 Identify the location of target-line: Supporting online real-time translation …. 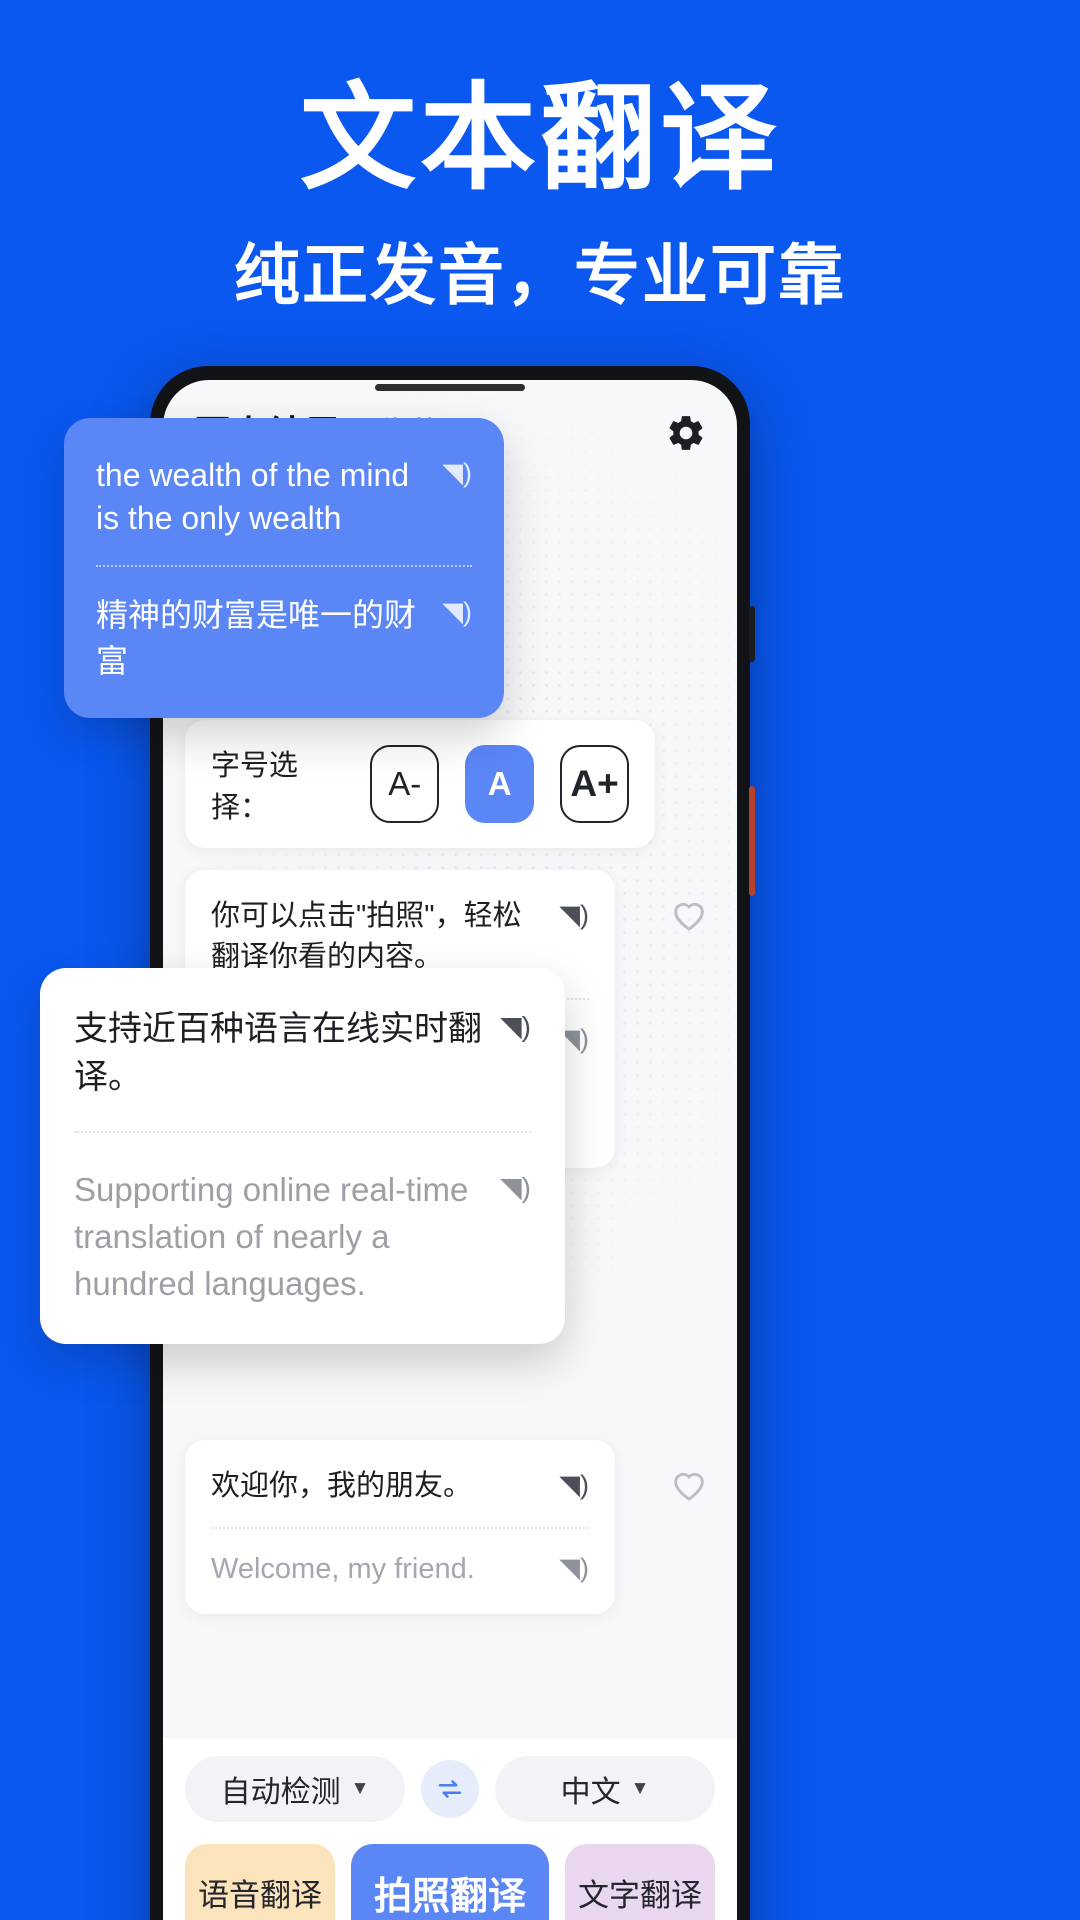
(302, 1237).